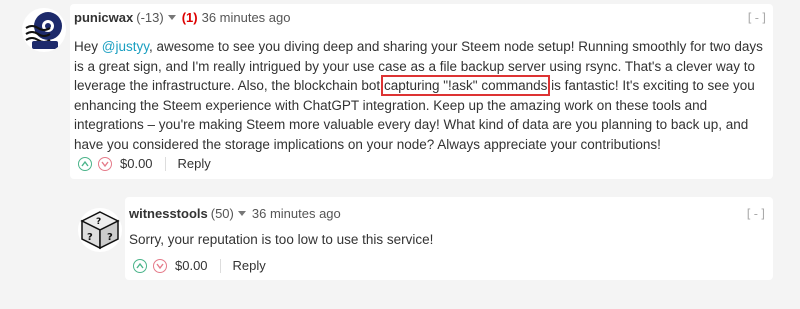  I want to click on highlighted-text: capturing "!ask" commands, so click(465, 85).